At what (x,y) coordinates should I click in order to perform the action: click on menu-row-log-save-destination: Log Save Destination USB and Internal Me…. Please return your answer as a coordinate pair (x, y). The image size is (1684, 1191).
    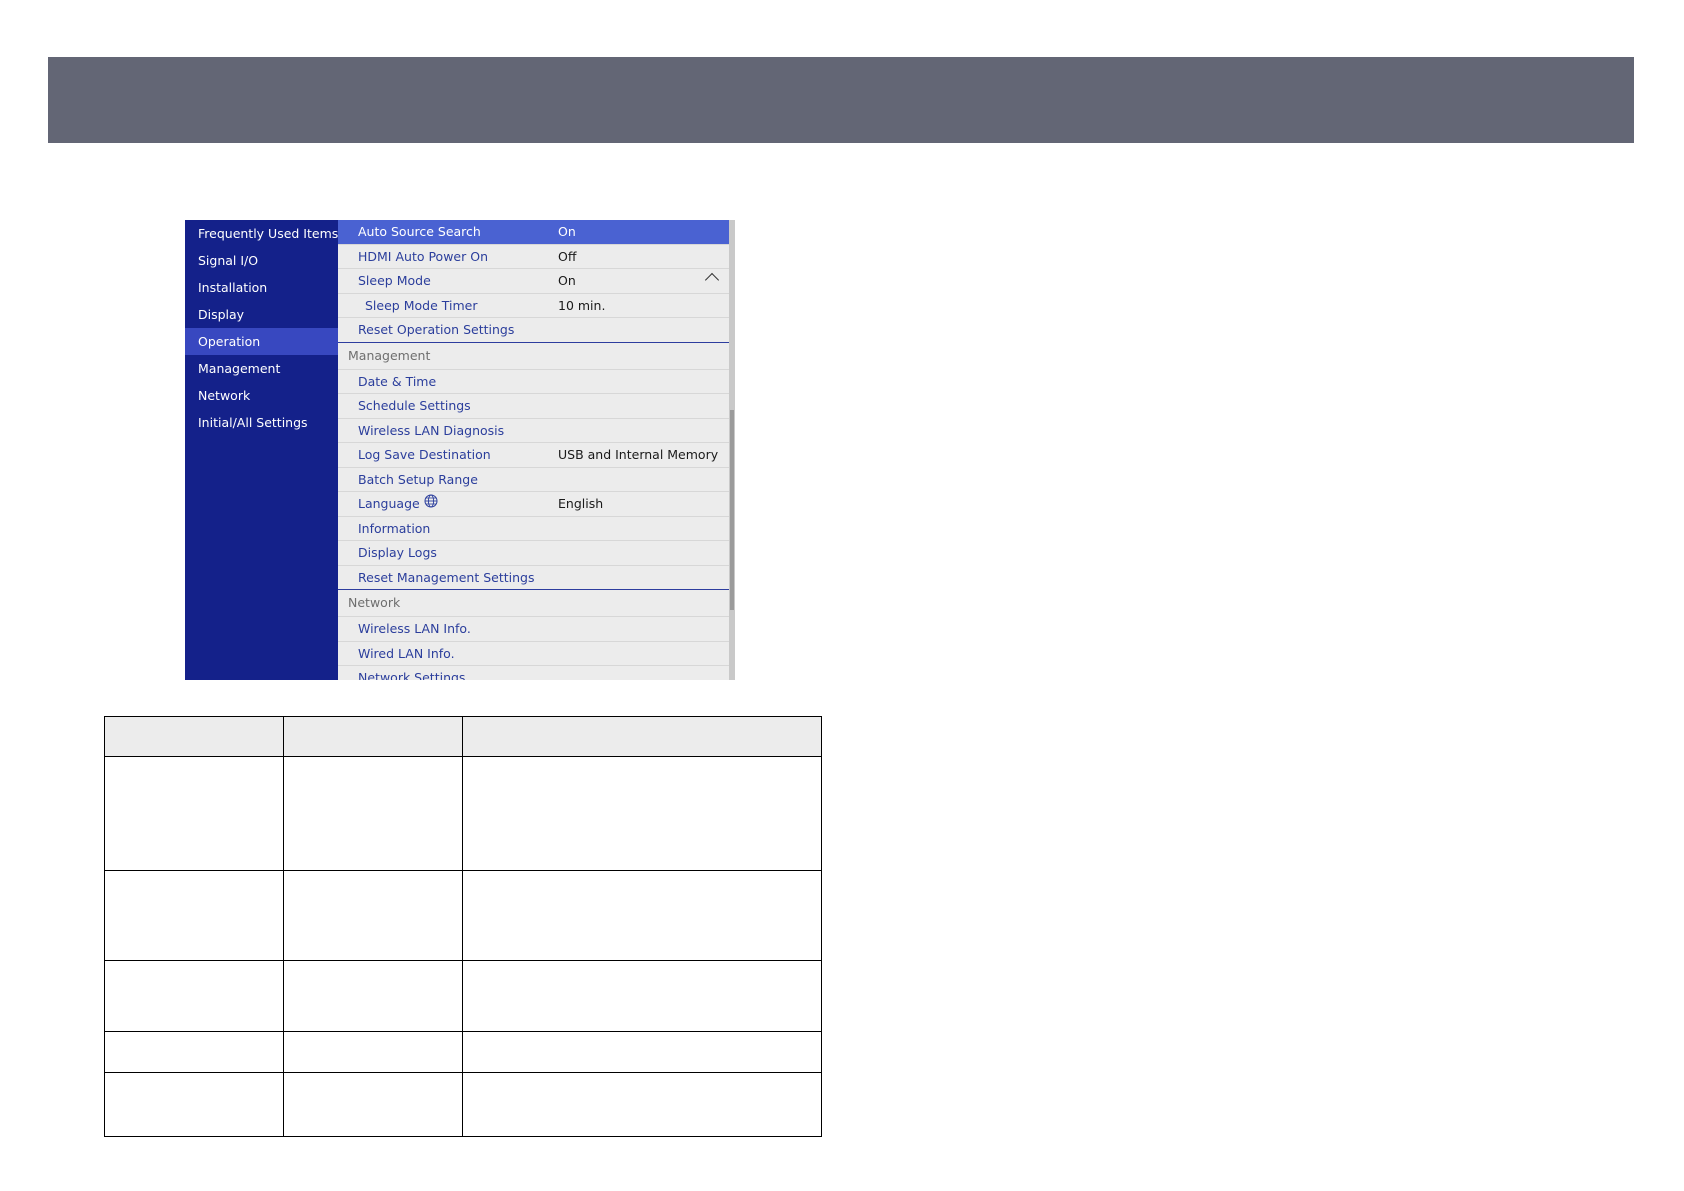
    Looking at the image, I should click on (533, 455).